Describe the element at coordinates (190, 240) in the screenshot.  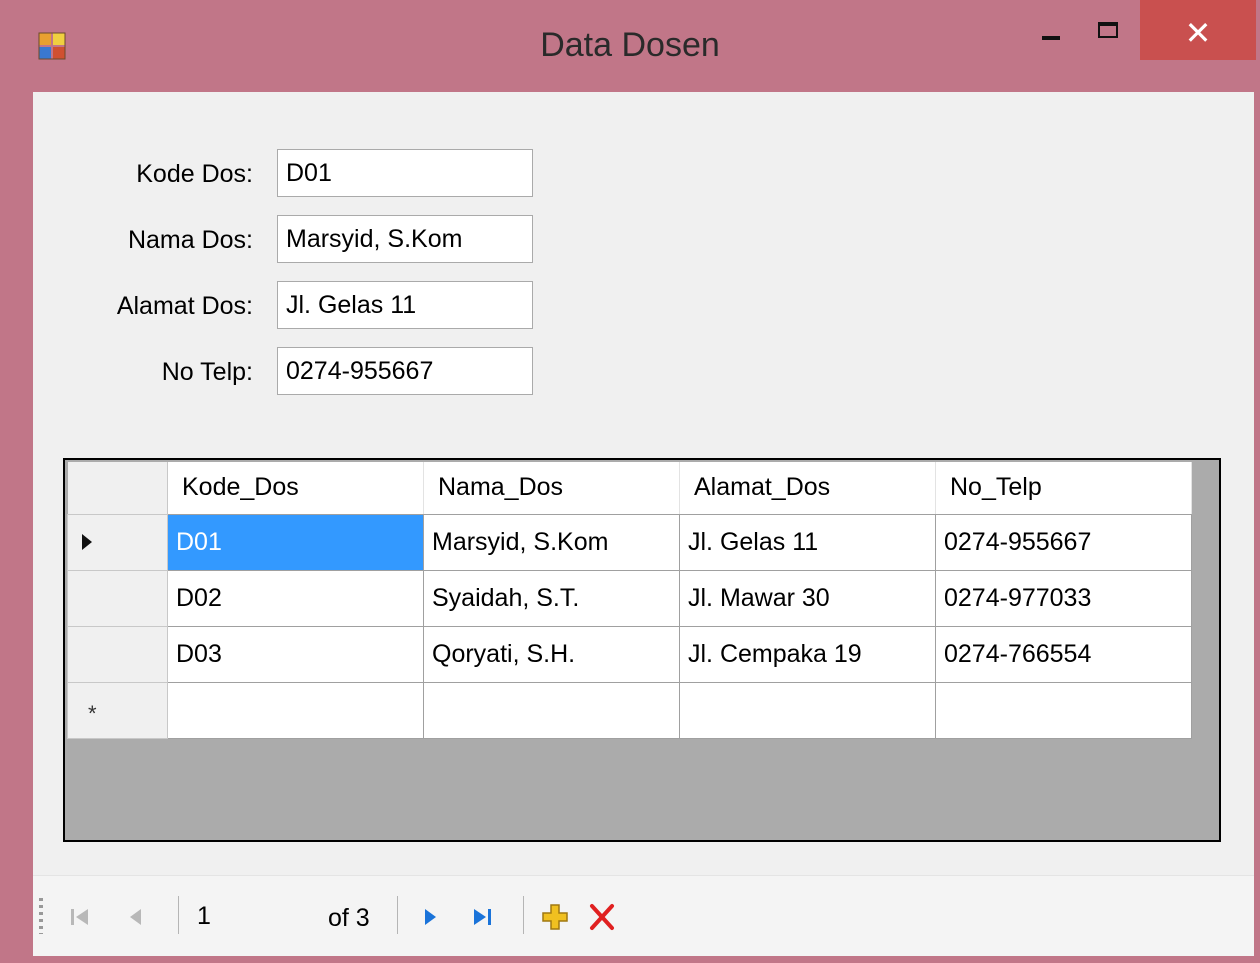
I see `nama-dos-label: Nama Dos:` at that location.